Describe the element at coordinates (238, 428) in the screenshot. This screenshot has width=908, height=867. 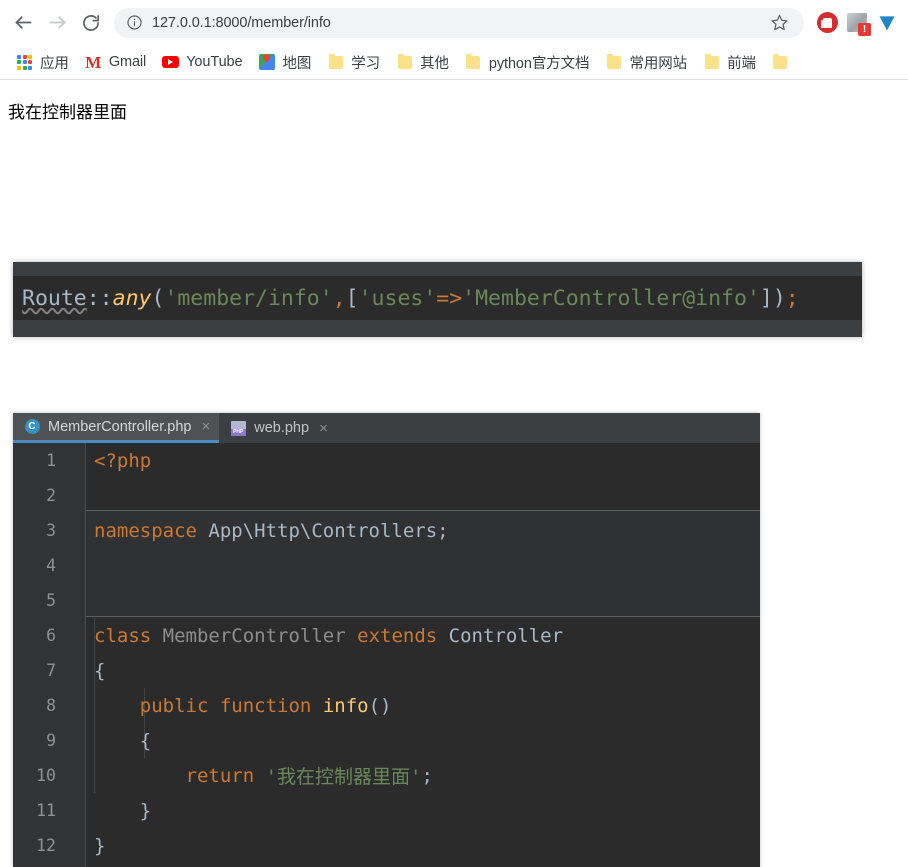
I see `php-file-icon` at that location.